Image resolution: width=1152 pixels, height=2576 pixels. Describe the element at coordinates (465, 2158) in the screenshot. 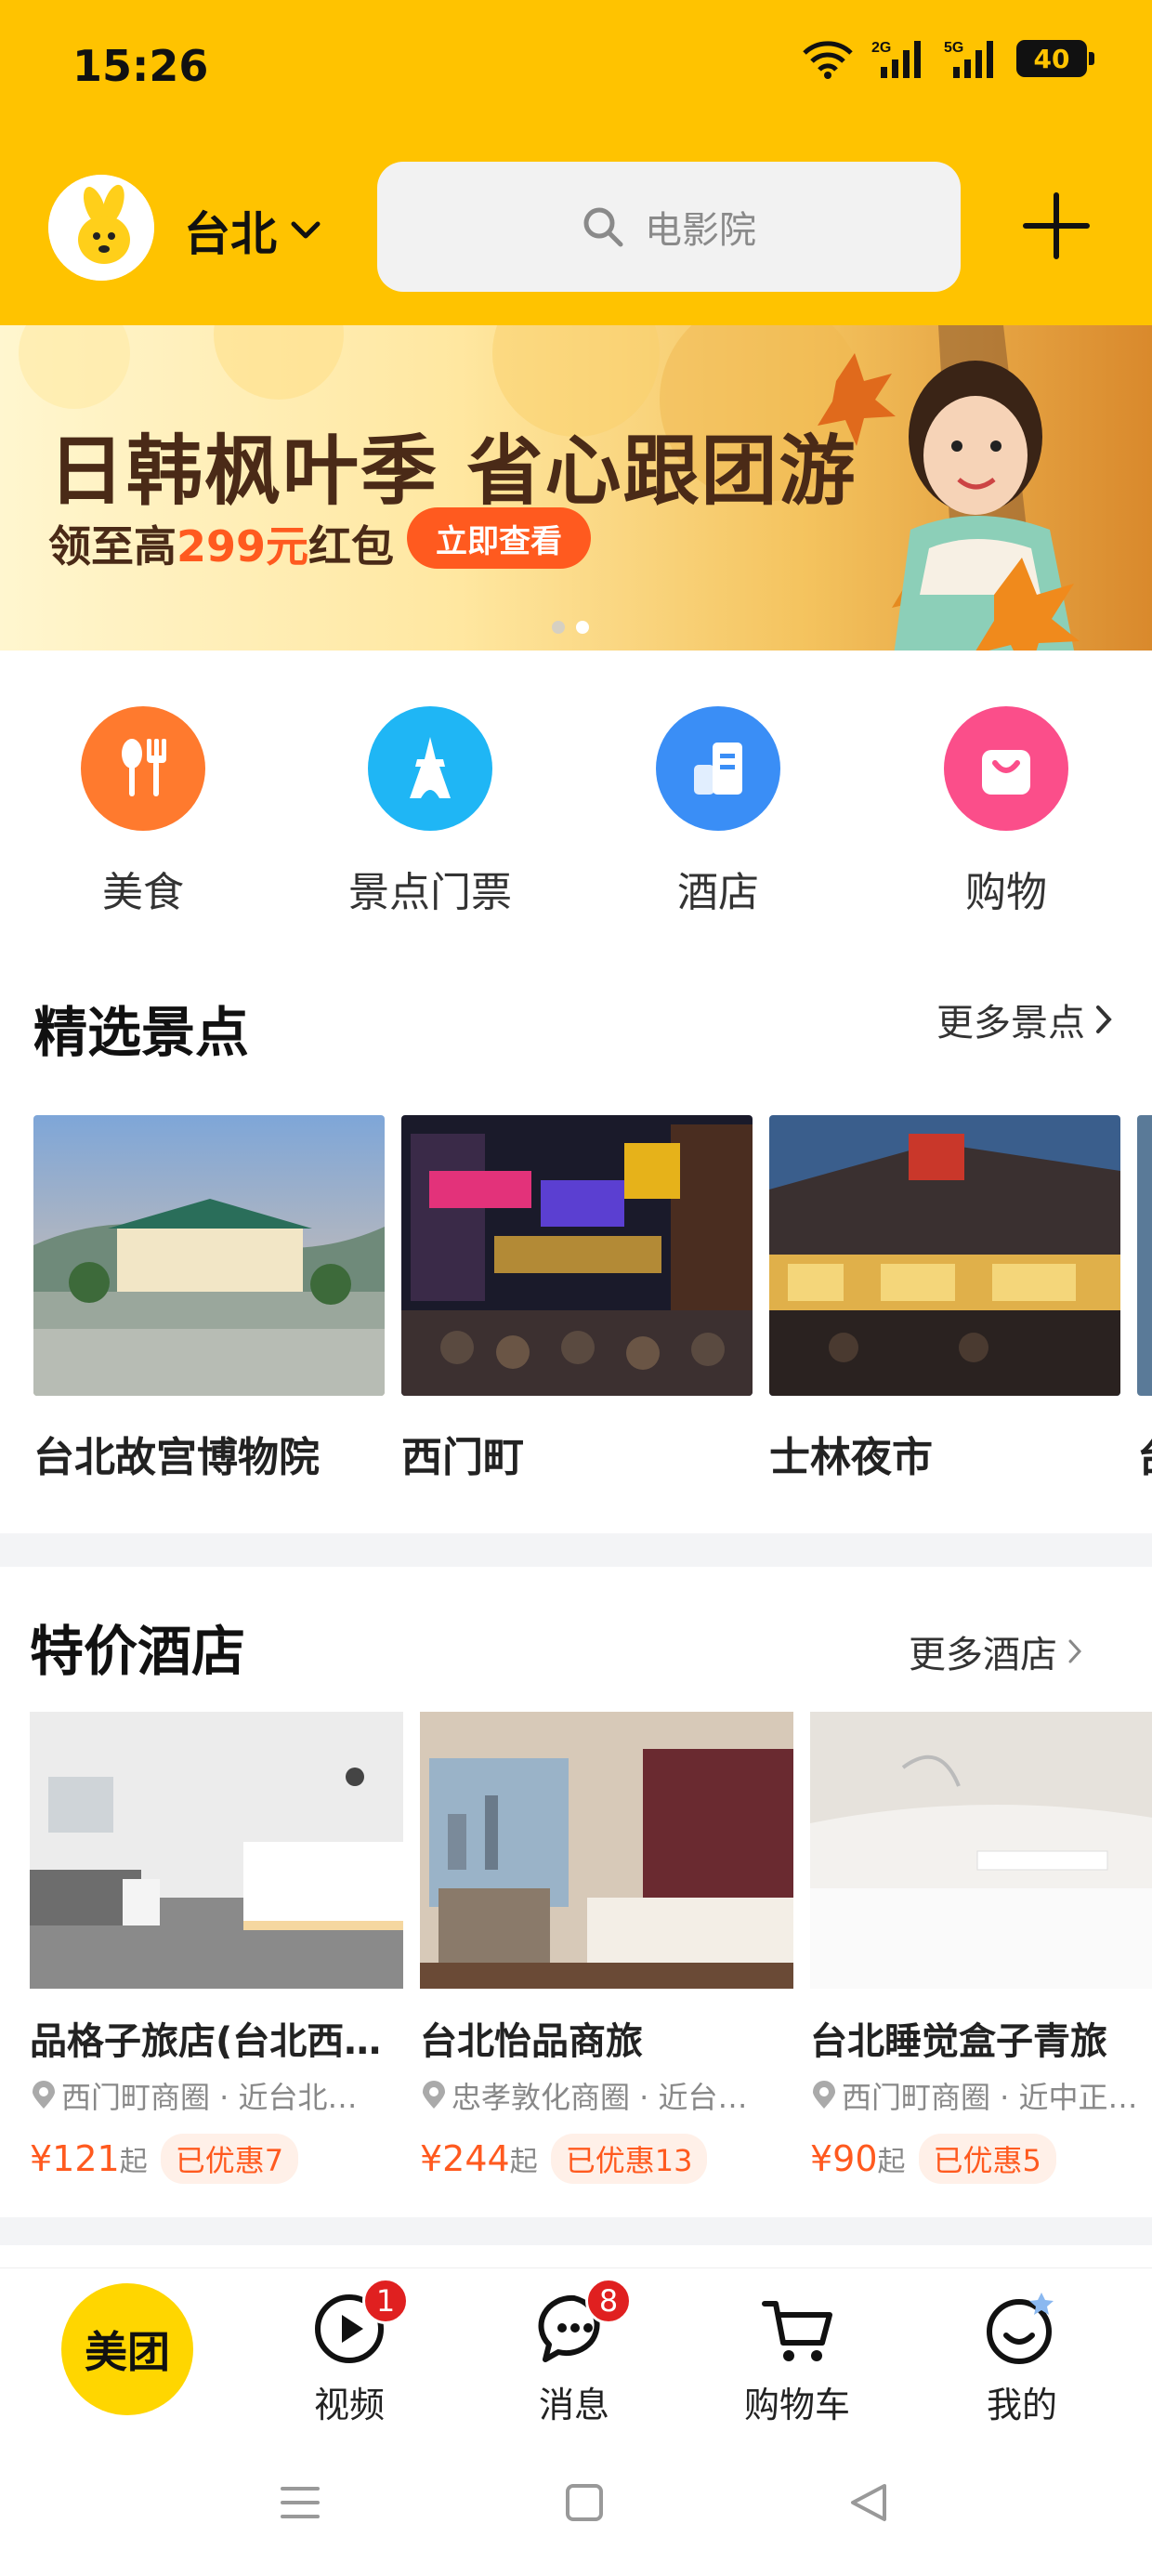

I see `hotel-price-value: ¥244` at that location.